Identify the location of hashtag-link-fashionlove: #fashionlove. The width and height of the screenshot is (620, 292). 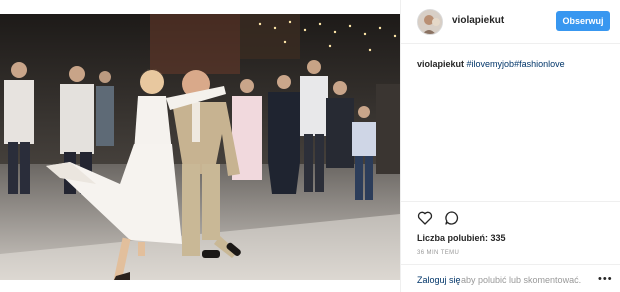
(539, 64).